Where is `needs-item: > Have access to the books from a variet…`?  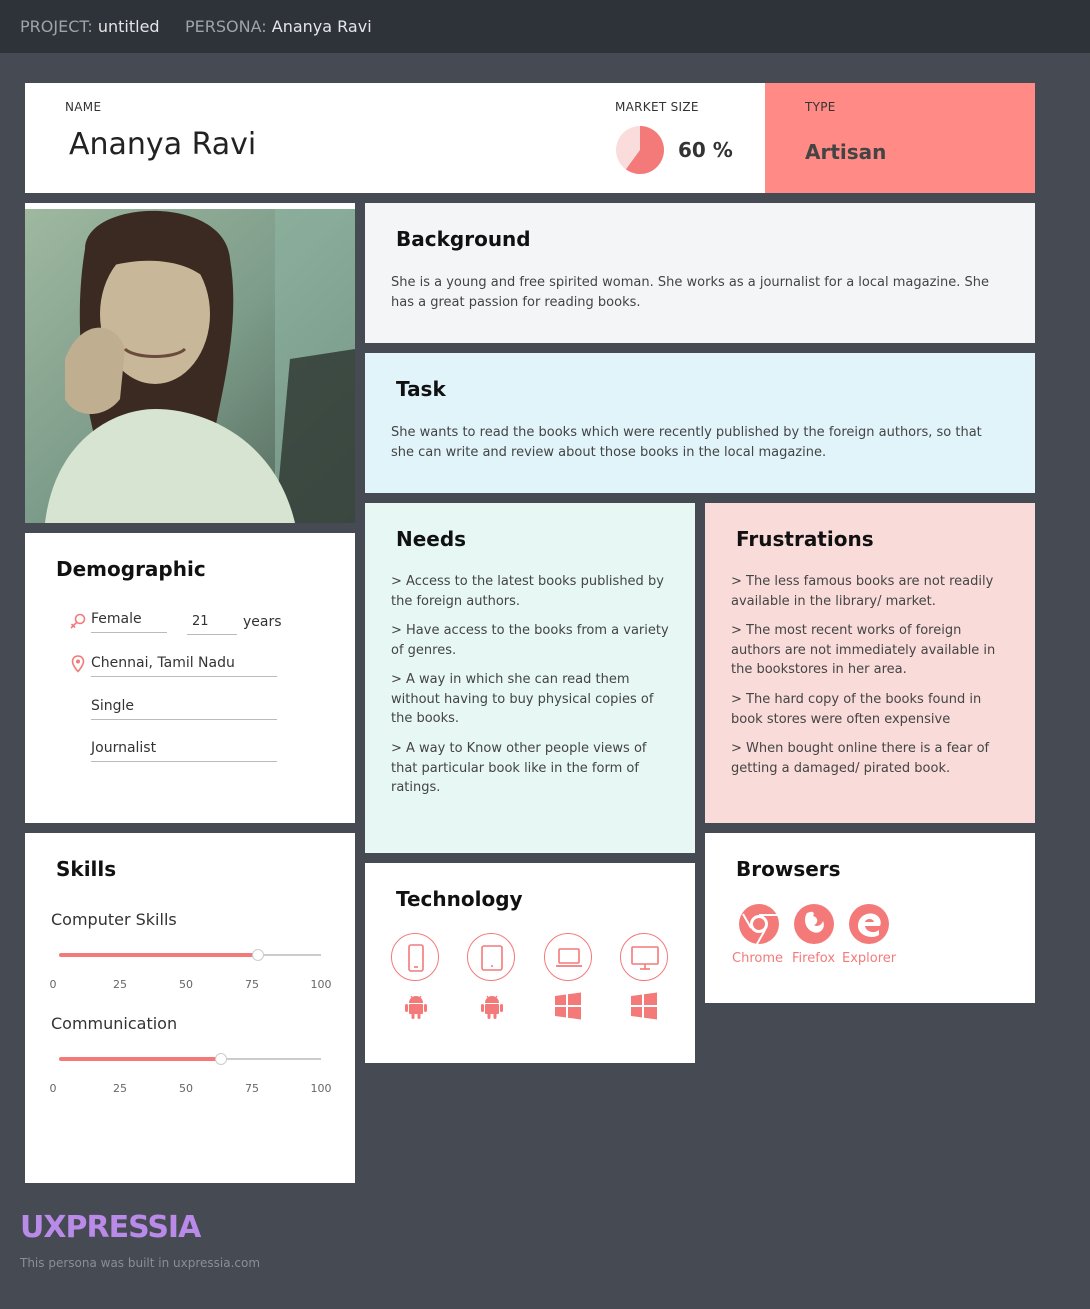 needs-item: > Have access to the books from a variet… is located at coordinates (531, 640).